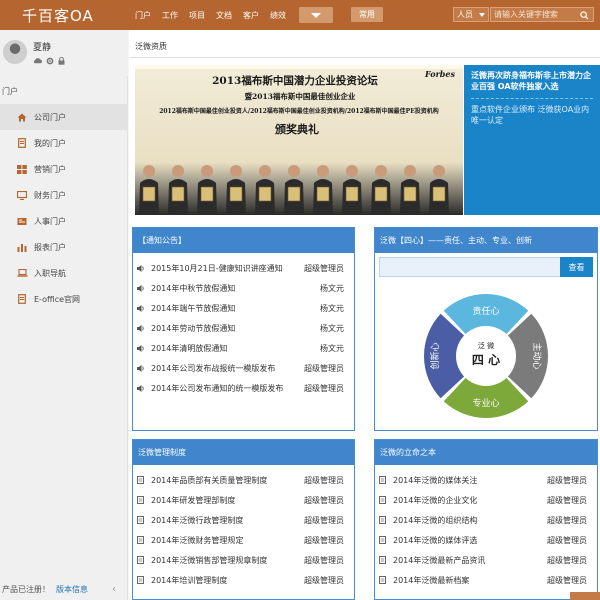 The image size is (600, 600). I want to click on foundation-title: 2014年泛微的媒体评选, so click(435, 540).